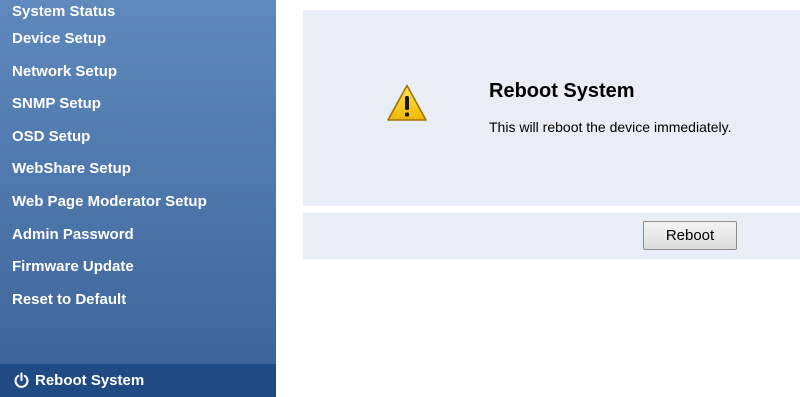 The width and height of the screenshot is (800, 397). Describe the element at coordinates (690, 235) in the screenshot. I see `reboot-button: Reboot` at that location.